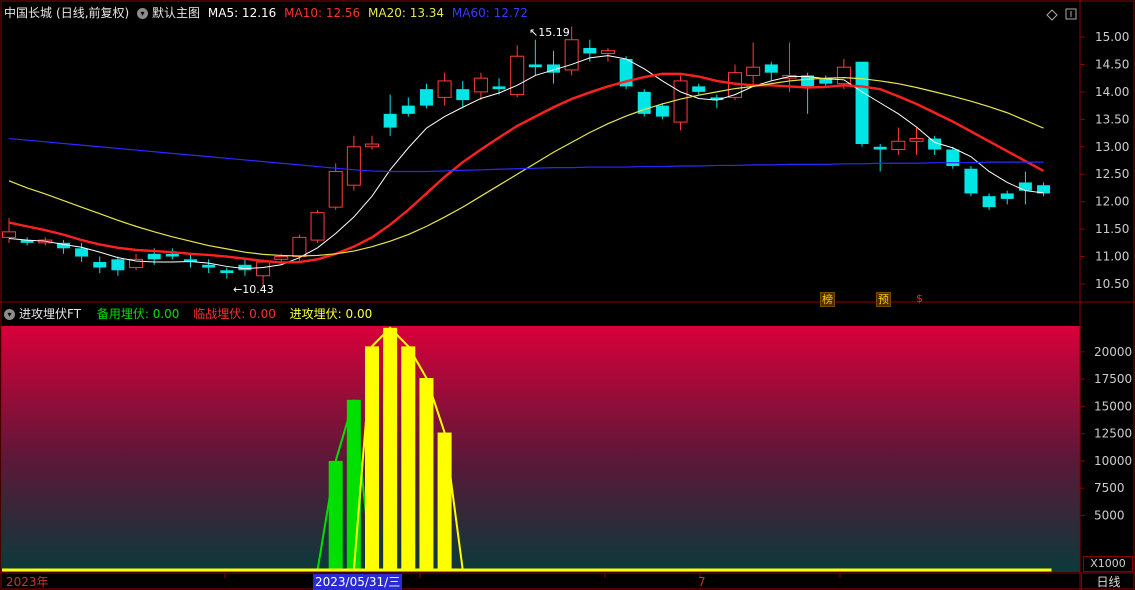  I want to click on dollar-badge: $, so click(919, 298).